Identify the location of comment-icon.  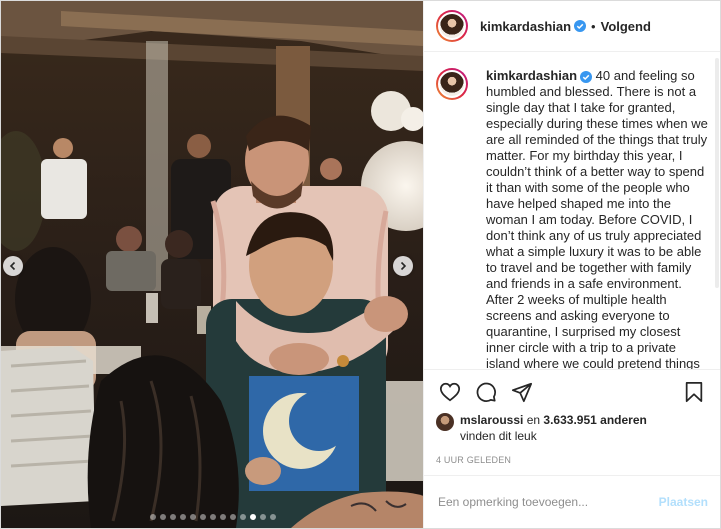
(486, 392).